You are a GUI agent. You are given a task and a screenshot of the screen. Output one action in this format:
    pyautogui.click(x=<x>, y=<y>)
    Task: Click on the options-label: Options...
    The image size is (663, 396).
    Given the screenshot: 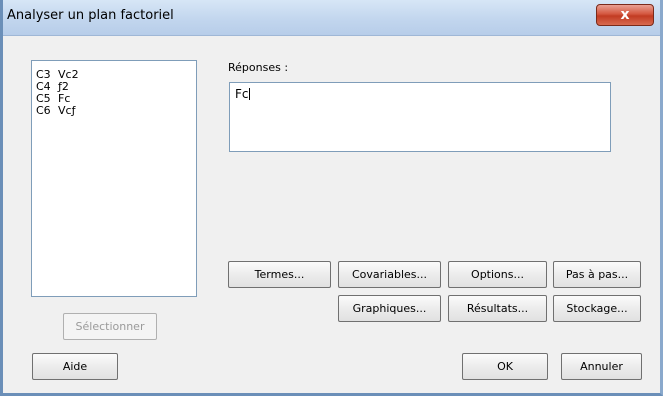 What is the action you would take?
    pyautogui.click(x=497, y=274)
    